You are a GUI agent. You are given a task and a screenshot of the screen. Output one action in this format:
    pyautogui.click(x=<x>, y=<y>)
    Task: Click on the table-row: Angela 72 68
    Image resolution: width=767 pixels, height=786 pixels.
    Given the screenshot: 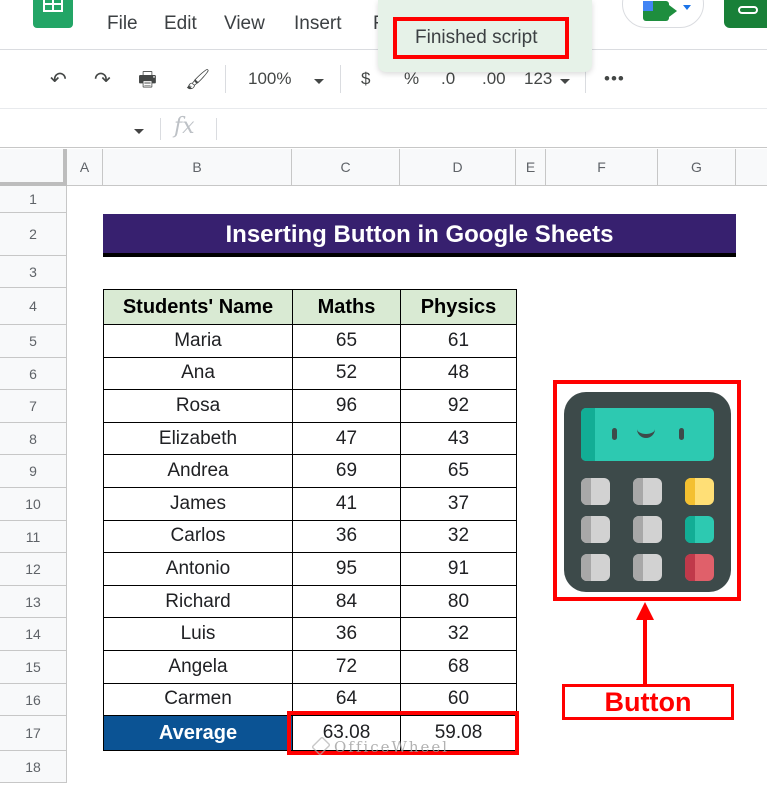 What is the action you would take?
    pyautogui.click(x=310, y=666)
    